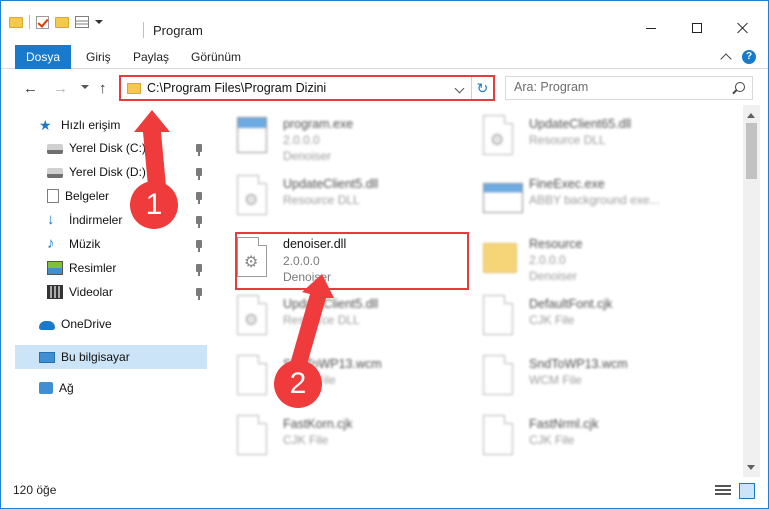 The width and height of the screenshot is (769, 509). Describe the element at coordinates (749, 57) in the screenshot. I see `help-icon: ?` at that location.